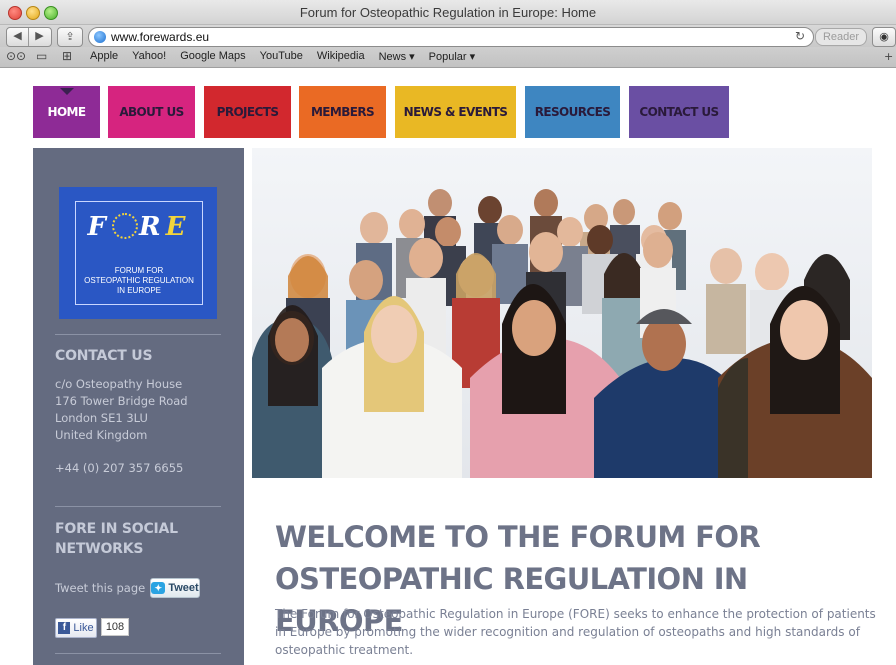 The width and height of the screenshot is (896, 665). I want to click on bookmarks-book-icon: ▭, so click(41, 56).